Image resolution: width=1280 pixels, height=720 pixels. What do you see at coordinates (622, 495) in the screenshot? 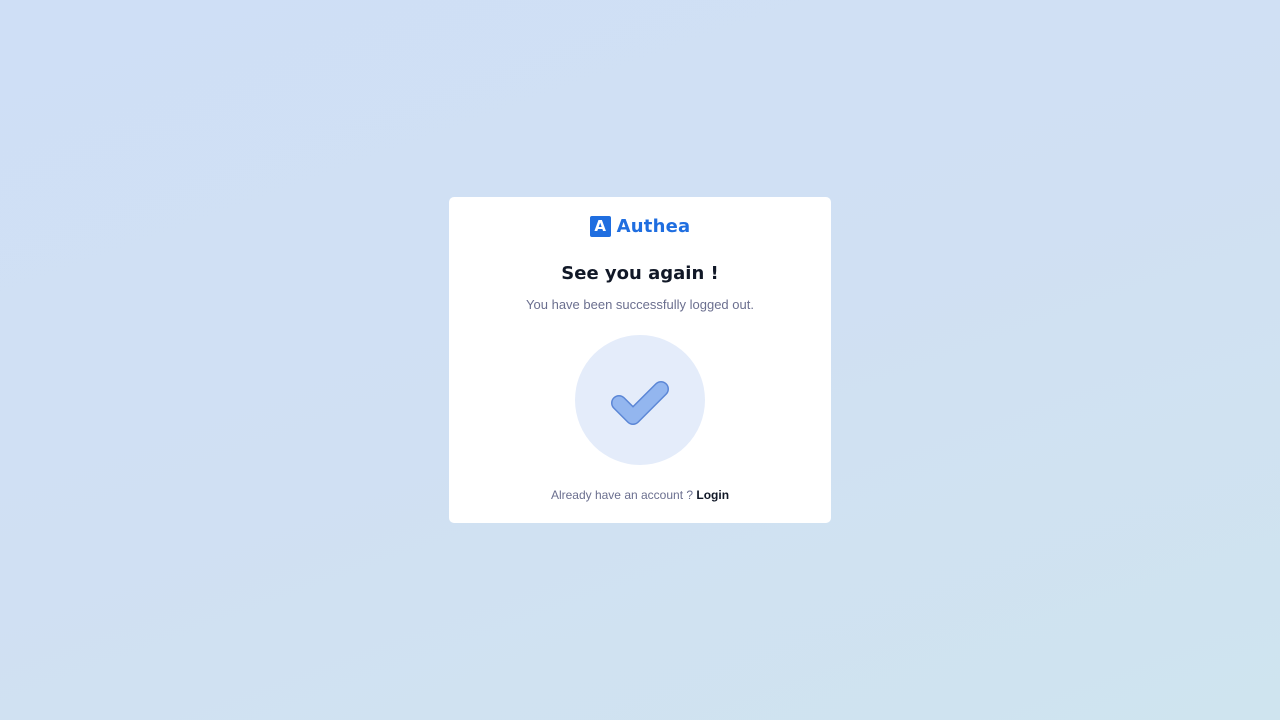
I see `login-prompt-text: Already have an account ?` at bounding box center [622, 495].